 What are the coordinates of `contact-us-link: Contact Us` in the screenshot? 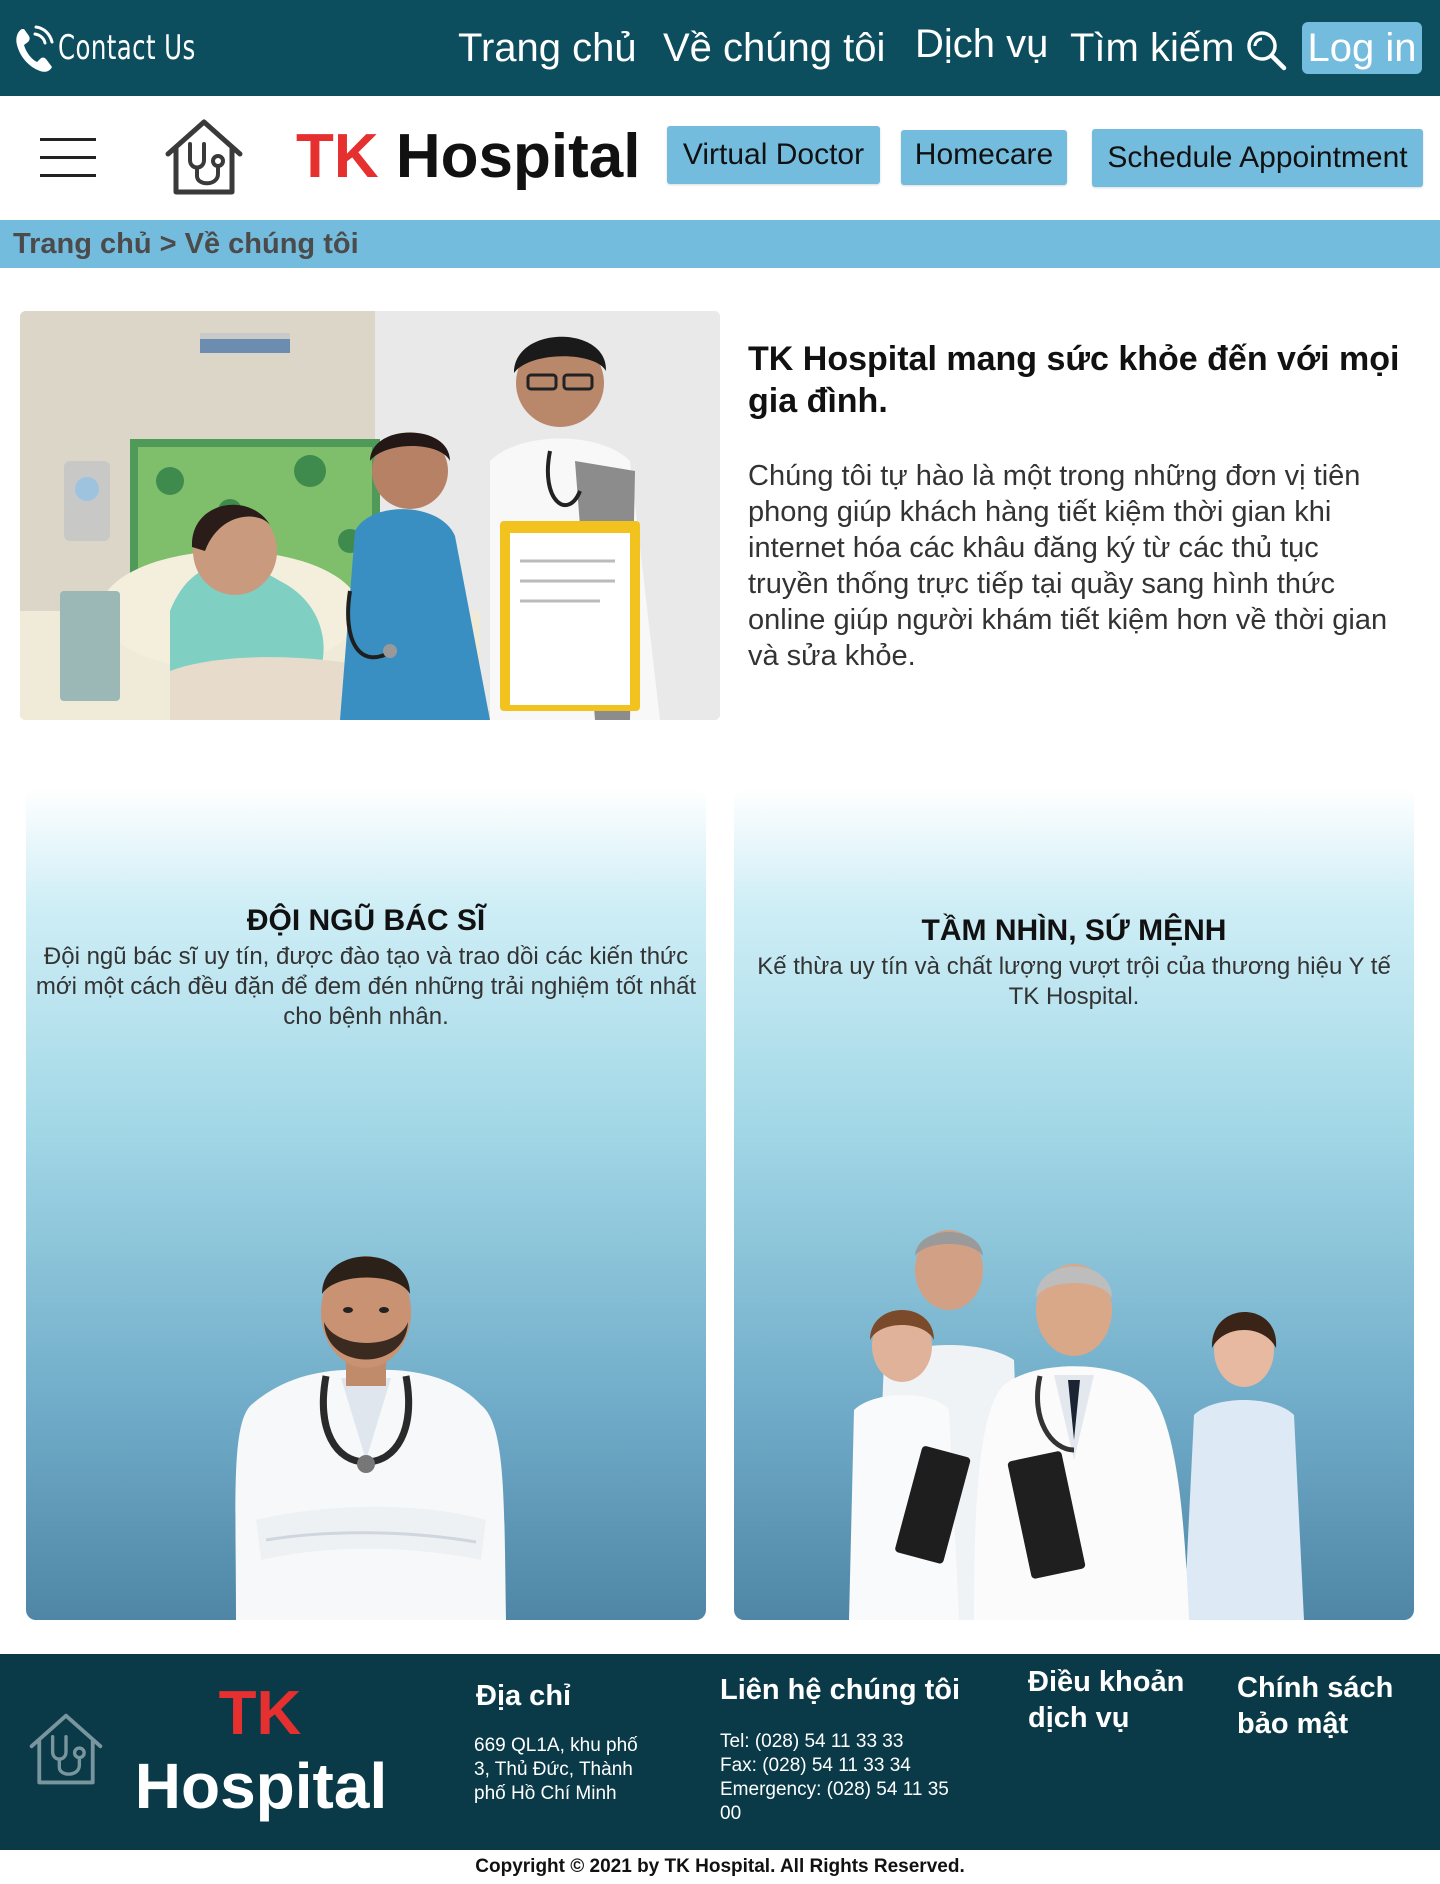 It's located at (121, 48).